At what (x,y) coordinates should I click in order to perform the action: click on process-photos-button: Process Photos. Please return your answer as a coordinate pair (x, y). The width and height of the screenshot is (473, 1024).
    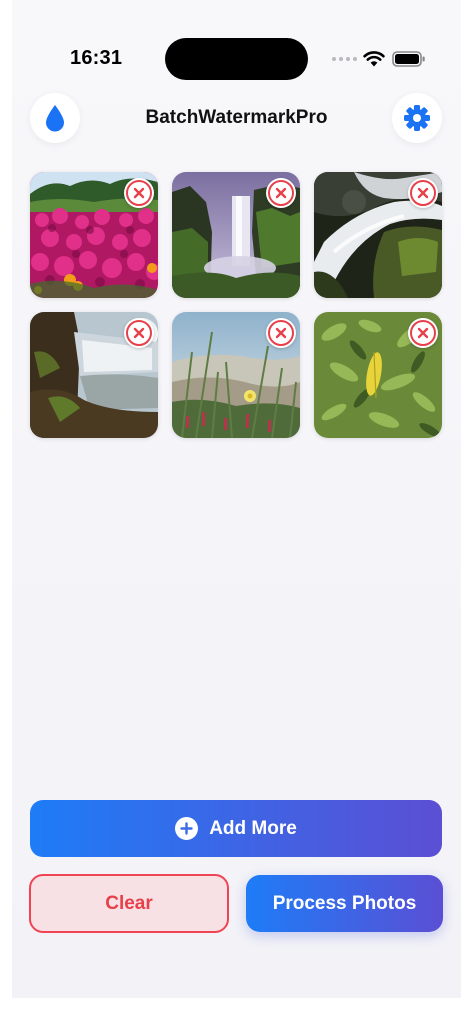
    Looking at the image, I should click on (344, 903).